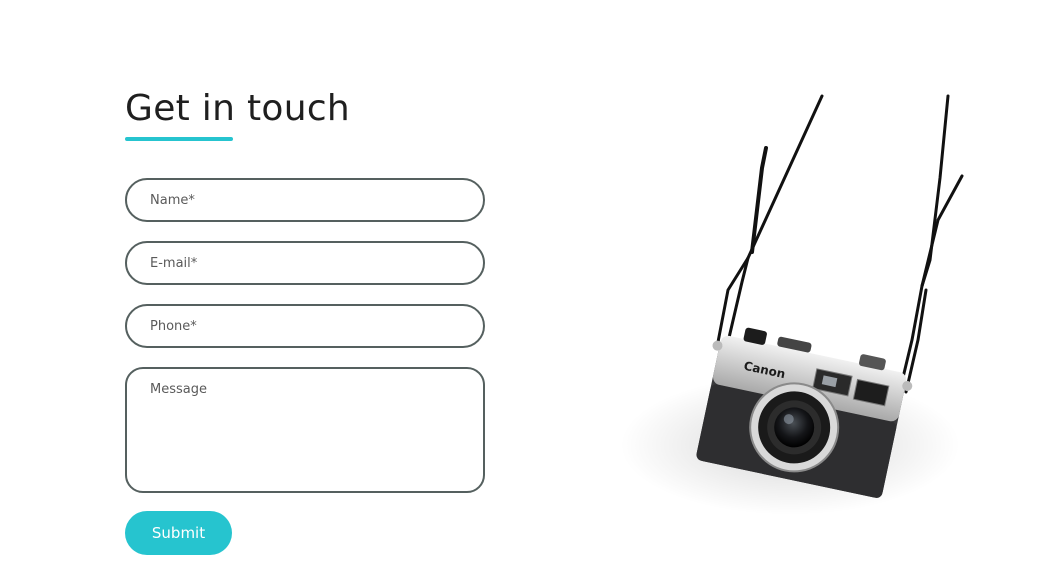 This screenshot has width=1042, height=574. Describe the element at coordinates (238, 108) in the screenshot. I see `page-title: Get in touch` at that location.